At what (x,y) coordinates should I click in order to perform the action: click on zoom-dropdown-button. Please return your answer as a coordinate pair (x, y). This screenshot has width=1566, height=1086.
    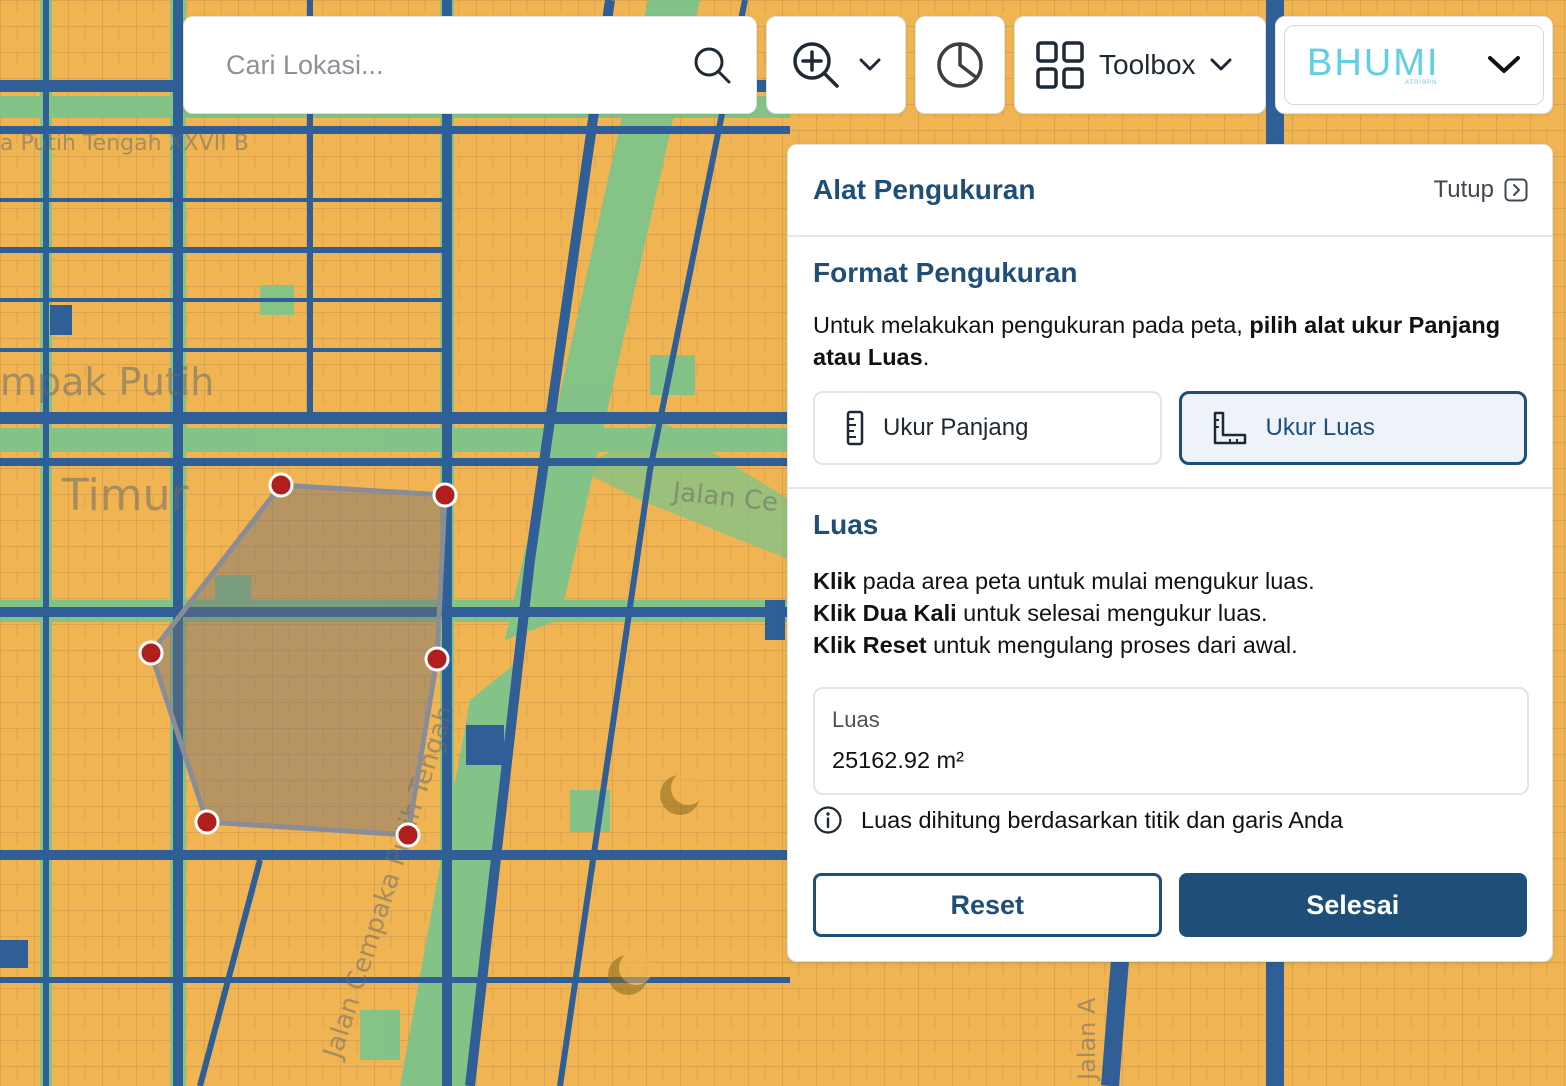
    Looking at the image, I should click on (836, 65).